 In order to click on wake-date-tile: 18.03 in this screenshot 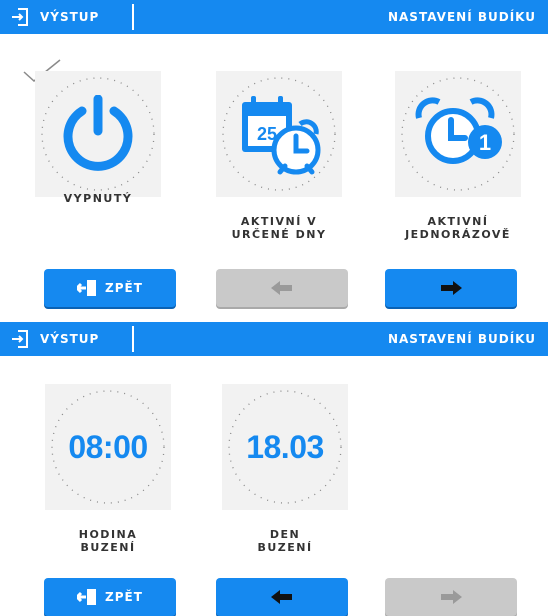, I will do `click(285, 447)`.